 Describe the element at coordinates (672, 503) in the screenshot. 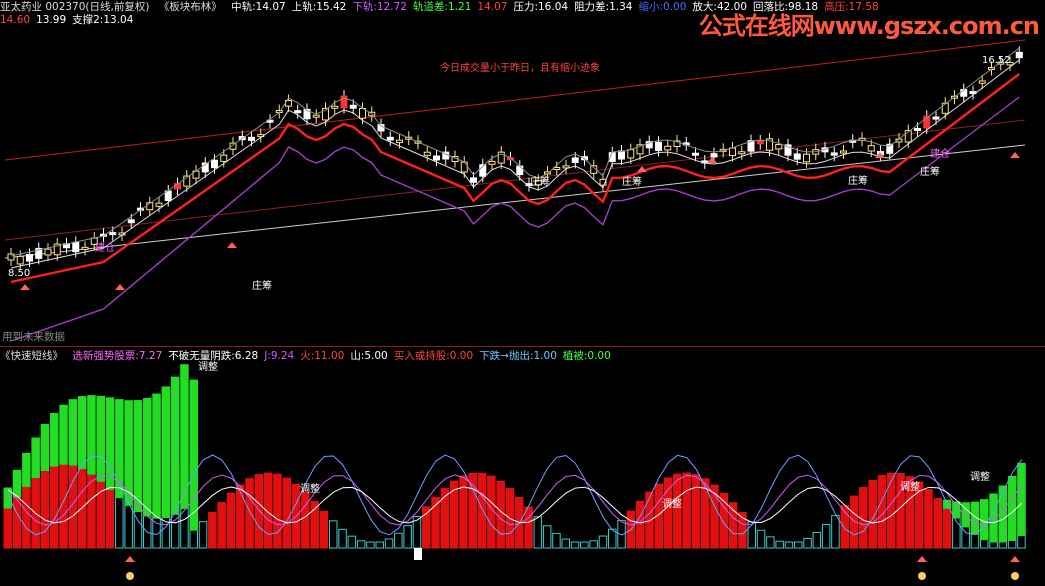

I see `adjust-label-1: 调整` at that location.